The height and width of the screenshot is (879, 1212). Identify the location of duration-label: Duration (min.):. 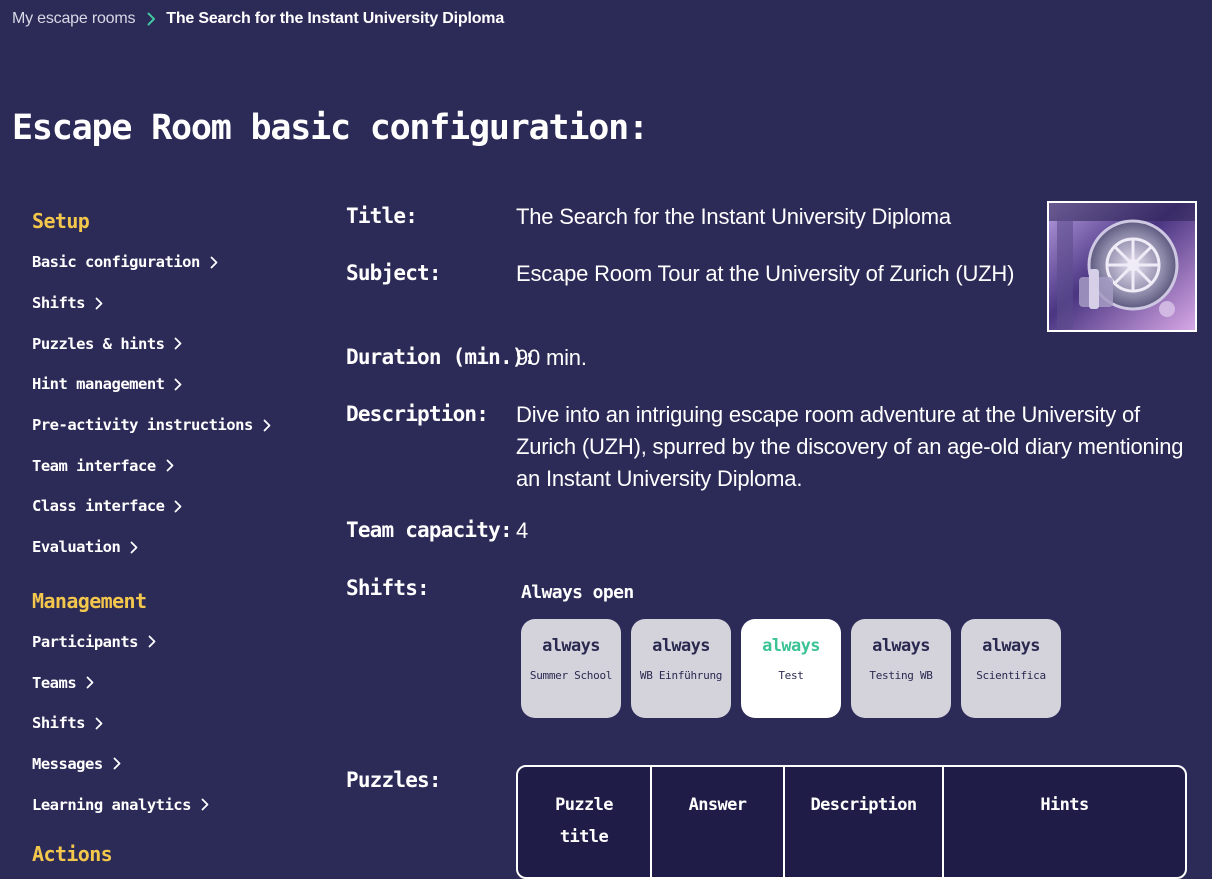
(441, 357).